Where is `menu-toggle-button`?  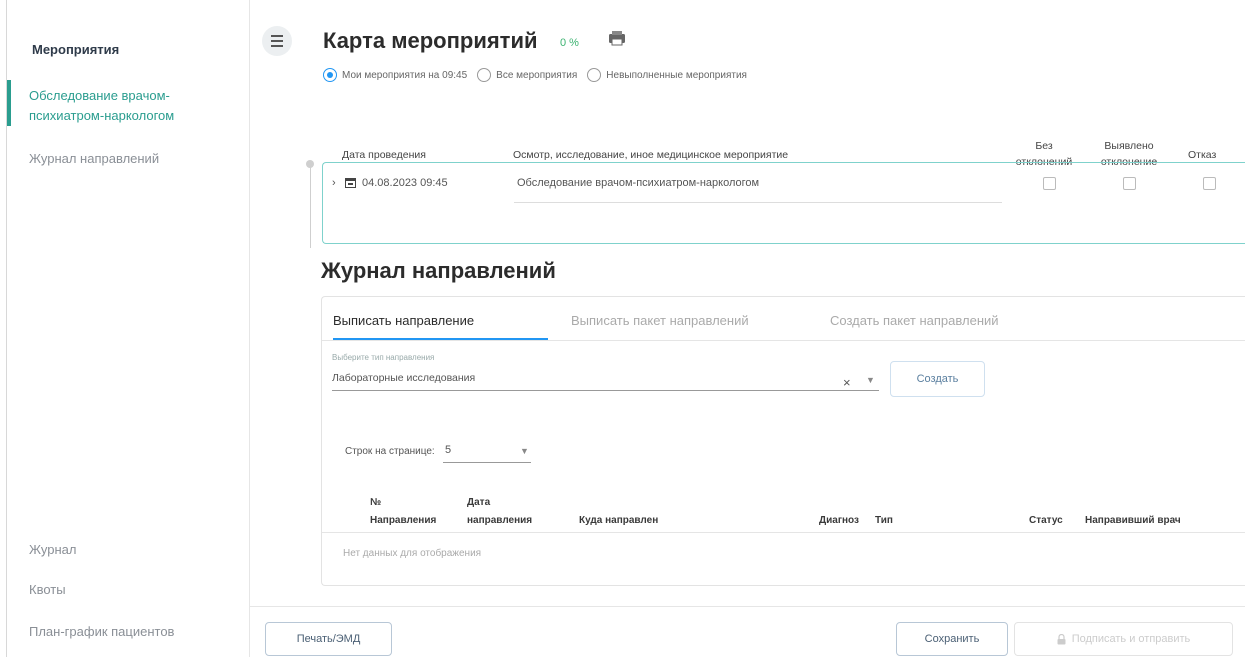 menu-toggle-button is located at coordinates (277, 41).